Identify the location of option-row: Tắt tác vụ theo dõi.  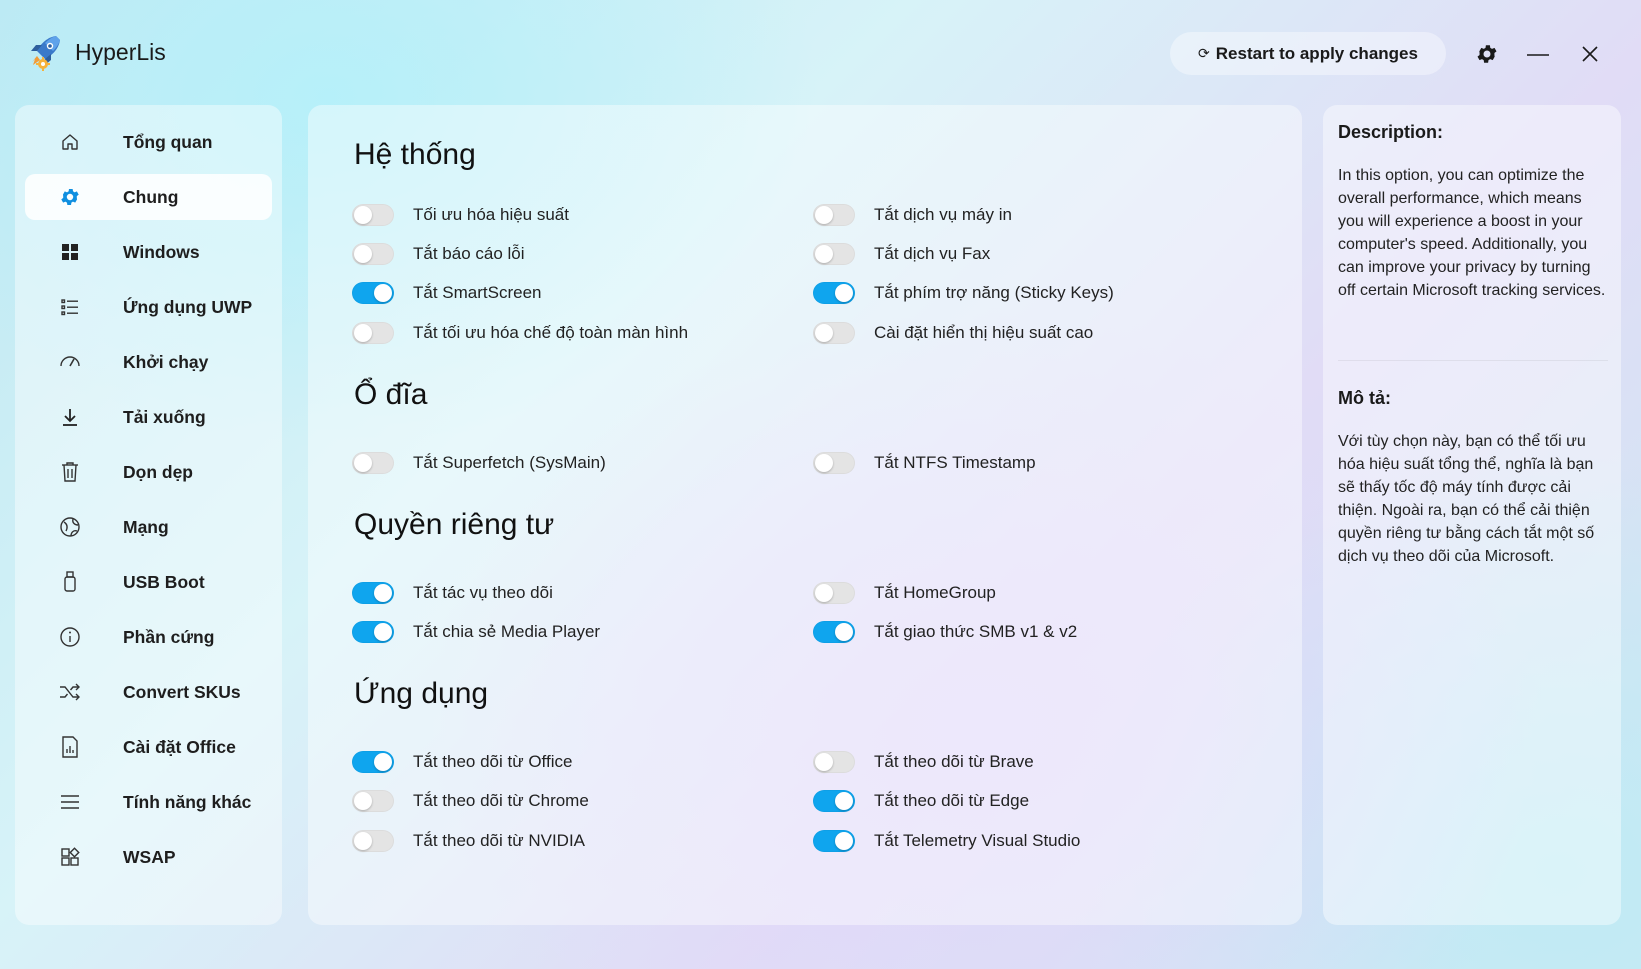
(452, 593).